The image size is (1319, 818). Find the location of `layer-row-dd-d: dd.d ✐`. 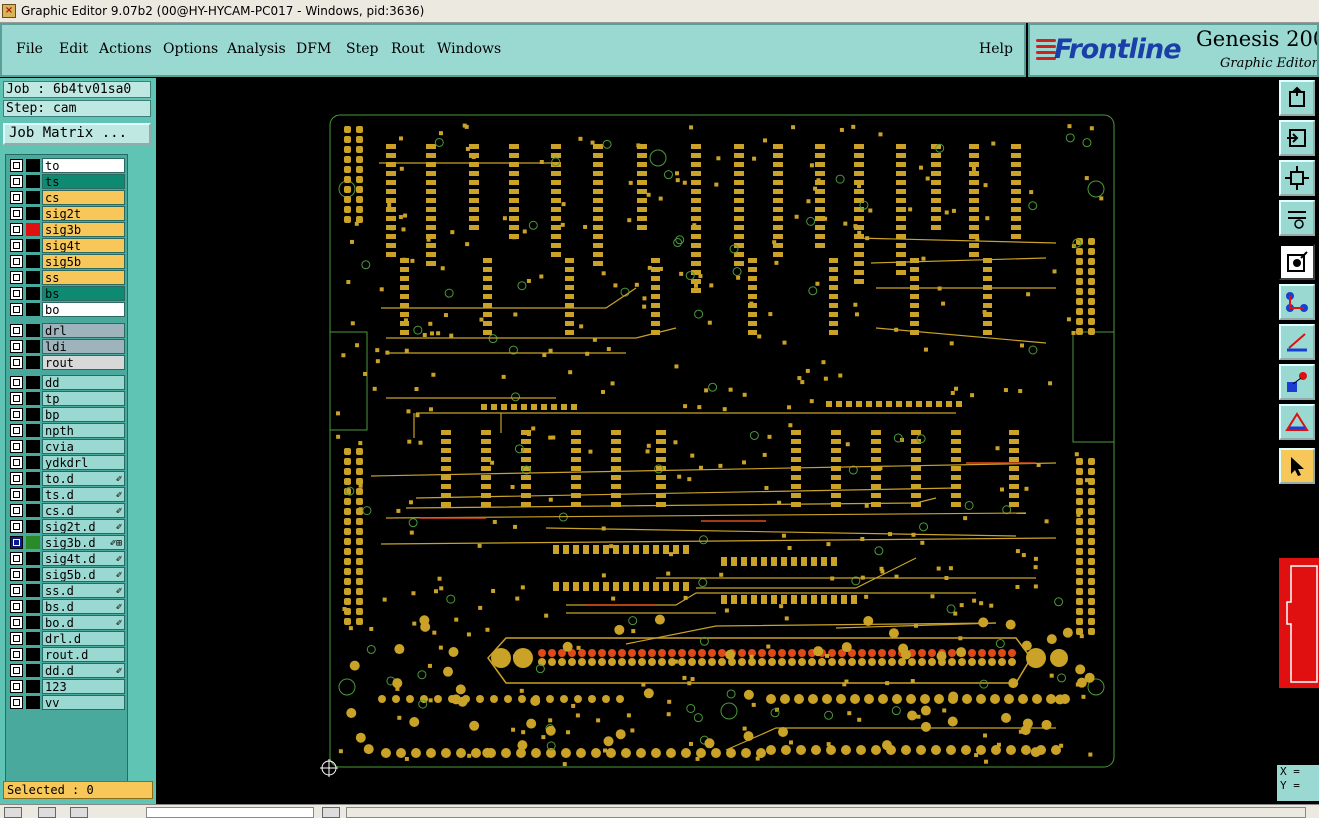

layer-row-dd-d: dd.d ✐ is located at coordinates (67, 670).